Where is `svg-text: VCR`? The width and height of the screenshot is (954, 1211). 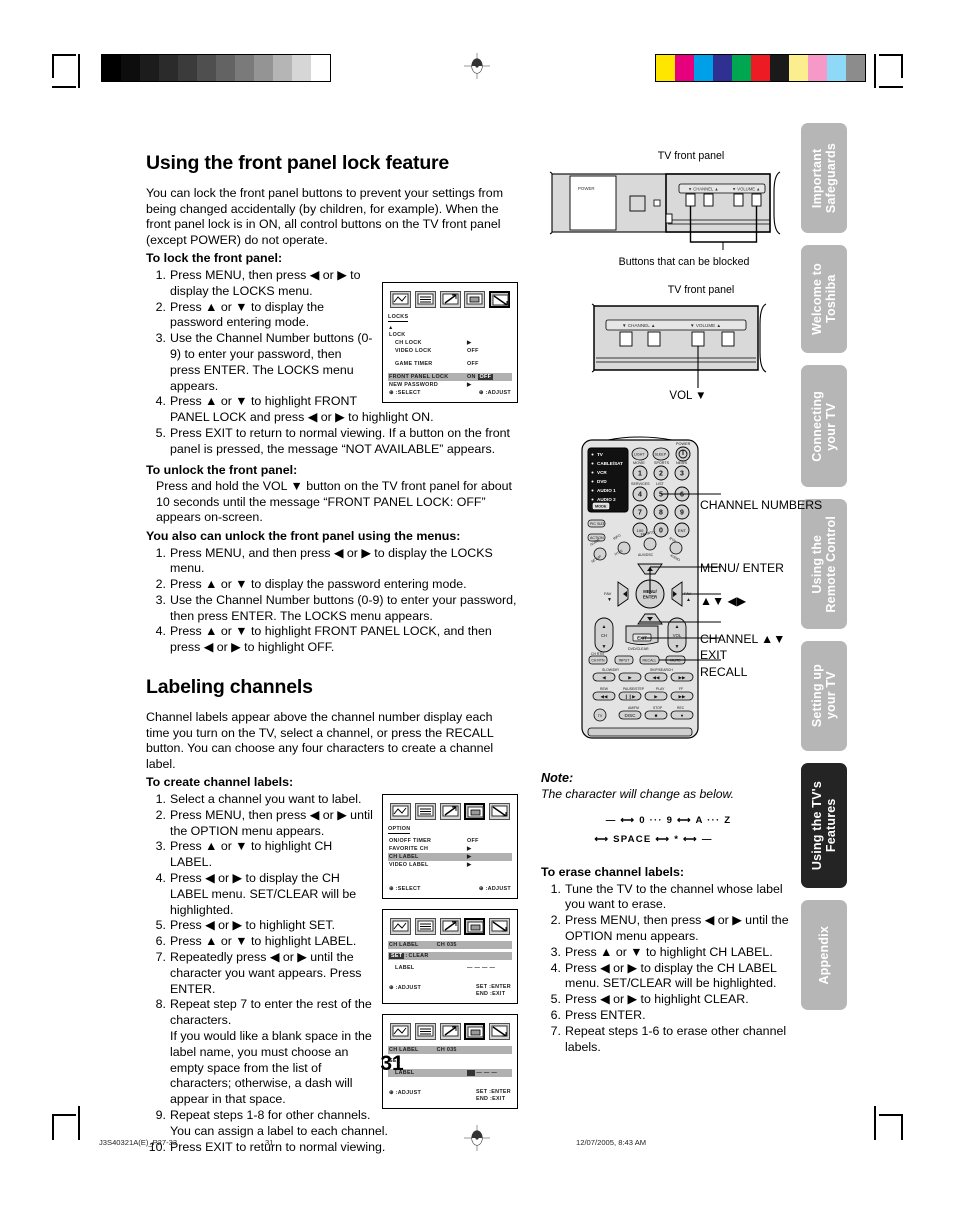 svg-text: VCR is located at coordinates (602, 472).